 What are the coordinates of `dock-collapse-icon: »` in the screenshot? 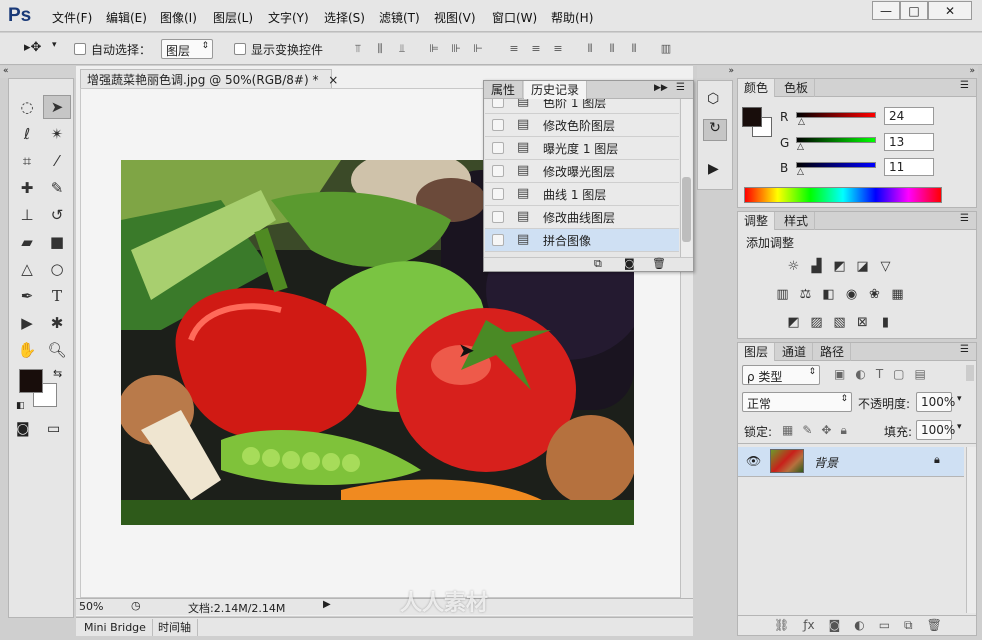 It's located at (717, 72).